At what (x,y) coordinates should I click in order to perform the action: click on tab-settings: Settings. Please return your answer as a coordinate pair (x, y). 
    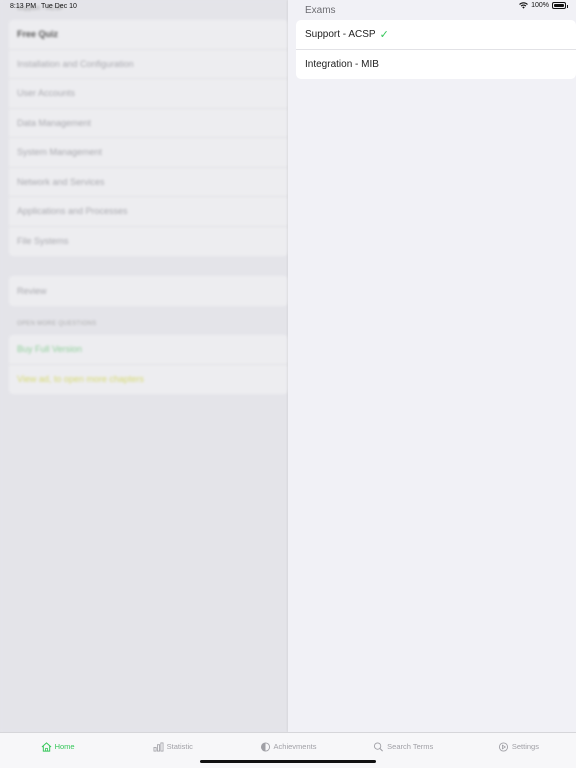
    Looking at the image, I should click on (518, 750).